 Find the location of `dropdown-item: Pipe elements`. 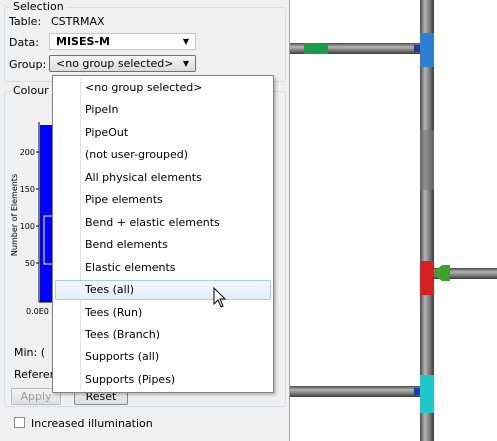

dropdown-item: Pipe elements is located at coordinates (163, 200).